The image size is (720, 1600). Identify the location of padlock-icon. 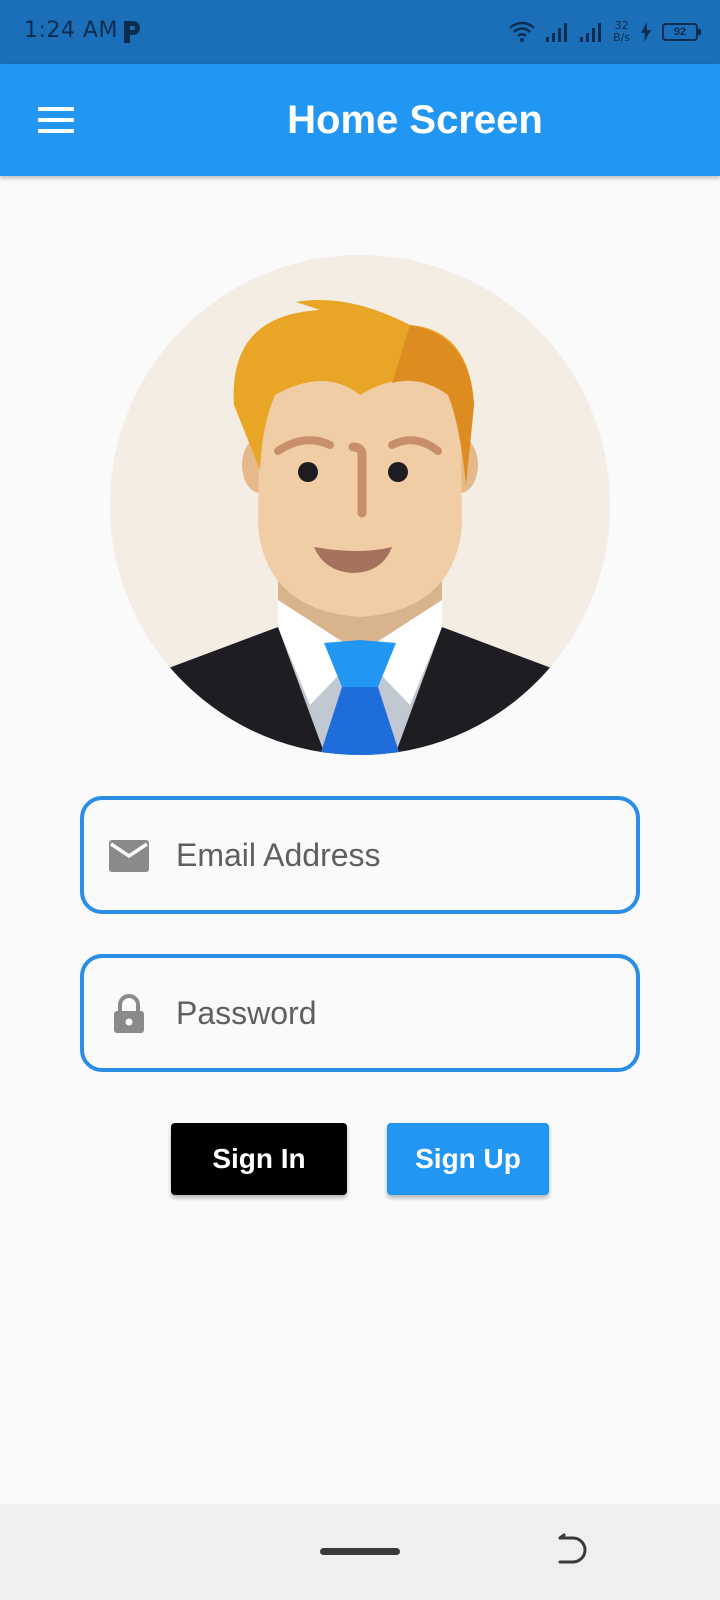
(129, 1013).